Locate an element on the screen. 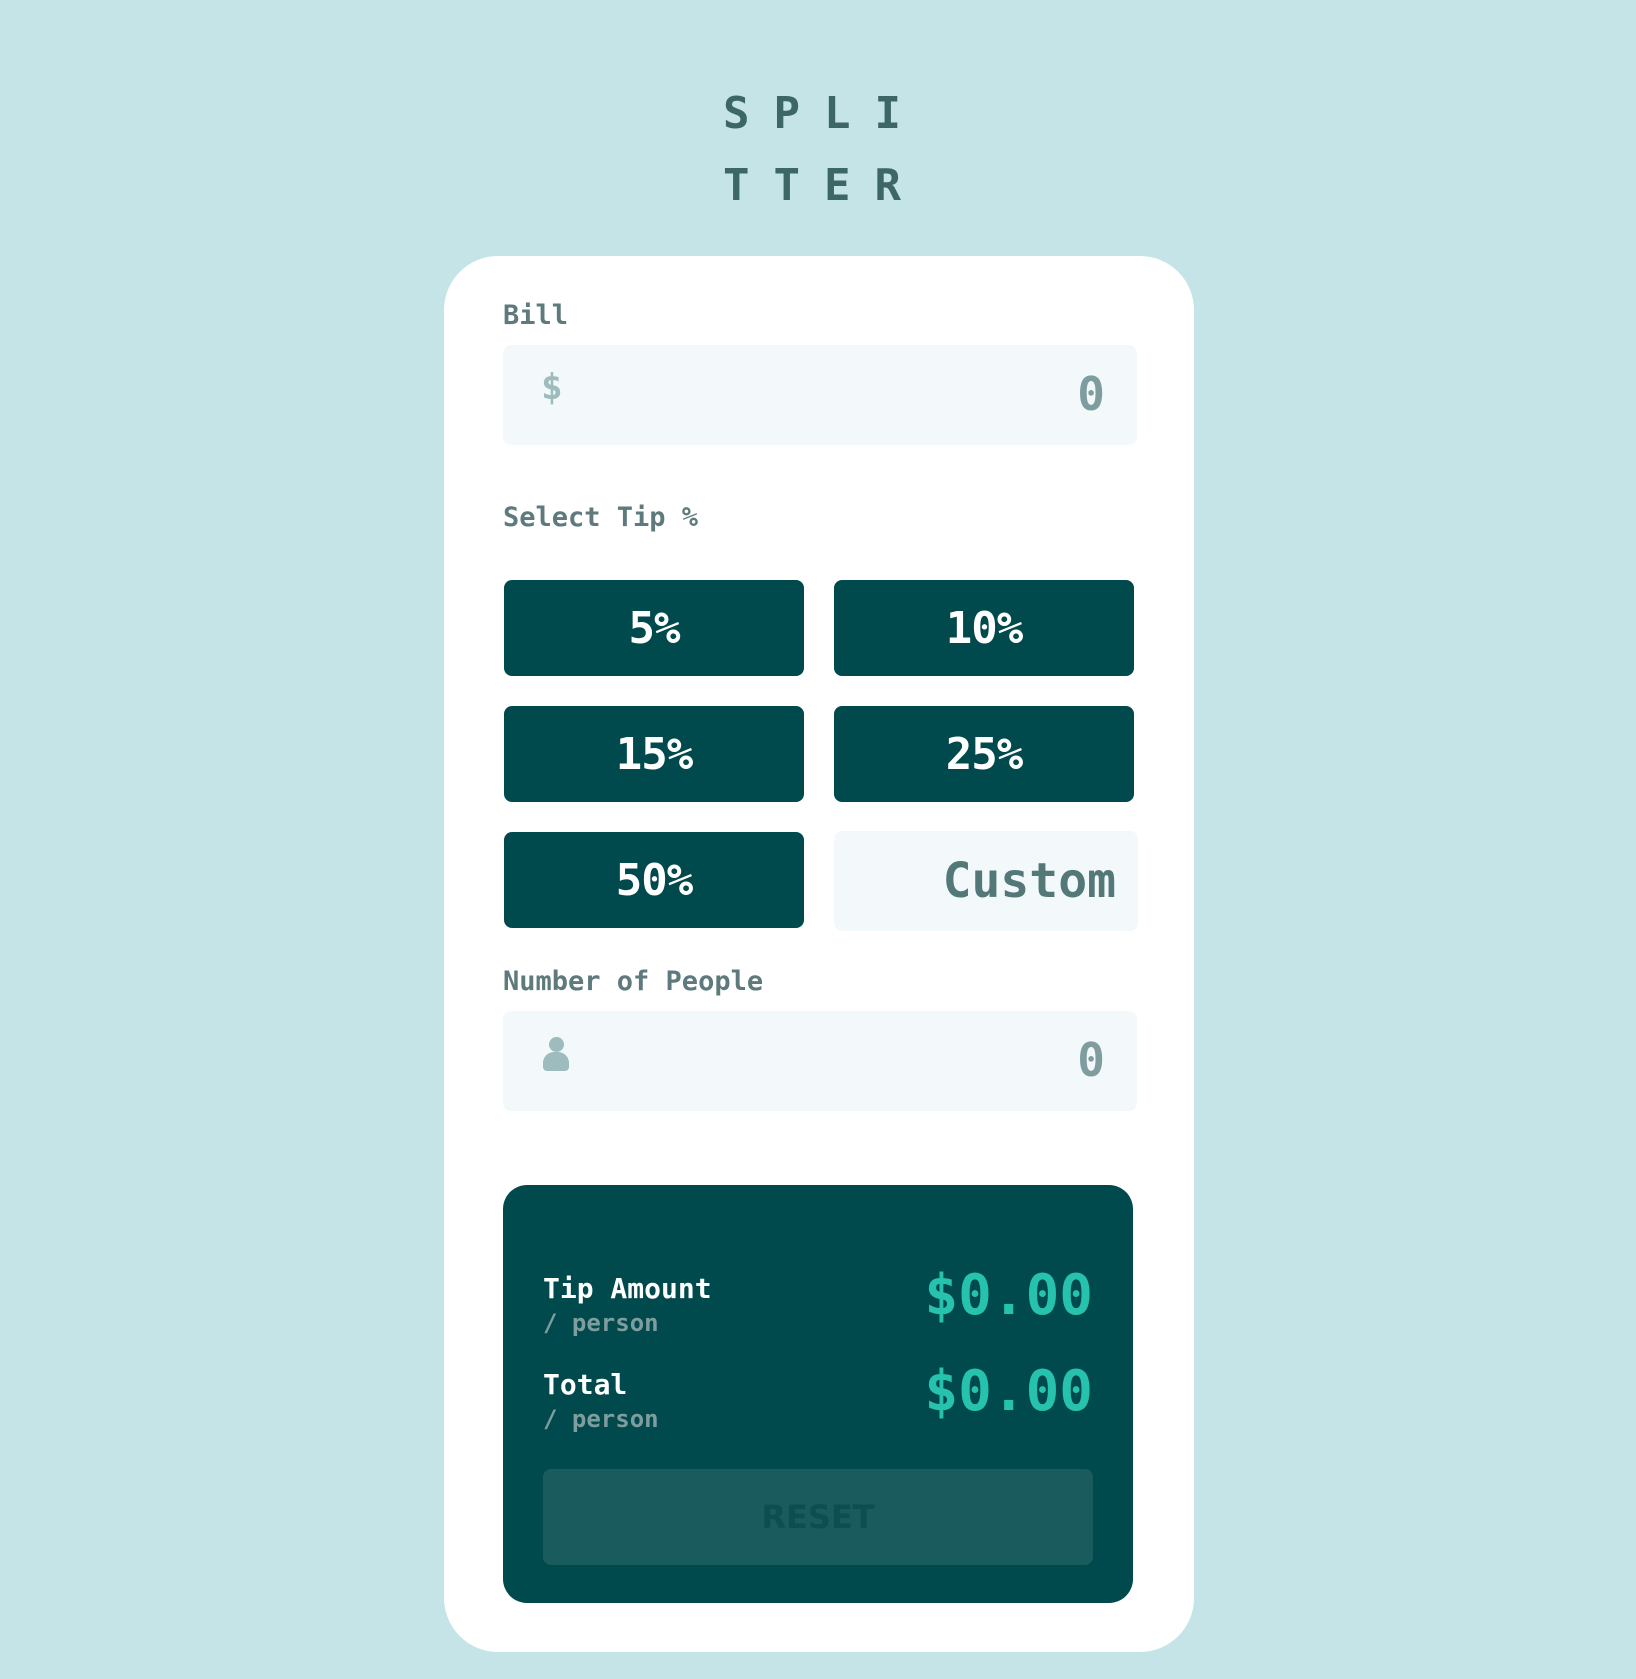 The width and height of the screenshot is (1636, 1679). tip-amount-per-person: / person is located at coordinates (601, 1323).